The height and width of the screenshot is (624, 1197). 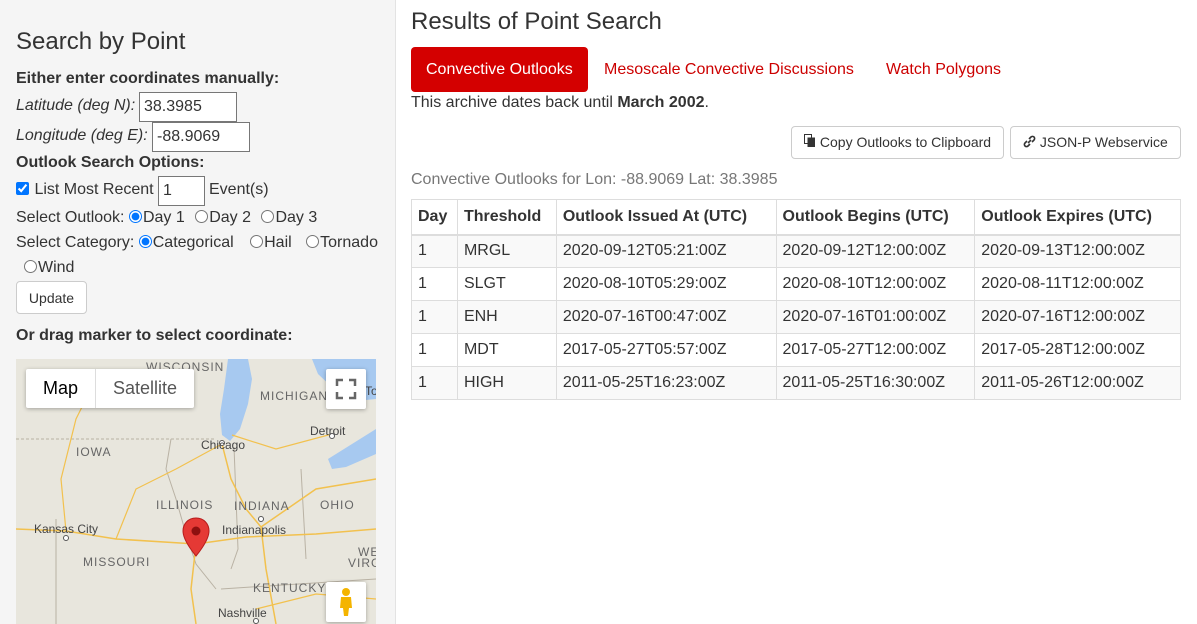 I want to click on select-outlook-row: Select Outlook: Day 1 Day 2 Day 3, so click(x=172, y=218).